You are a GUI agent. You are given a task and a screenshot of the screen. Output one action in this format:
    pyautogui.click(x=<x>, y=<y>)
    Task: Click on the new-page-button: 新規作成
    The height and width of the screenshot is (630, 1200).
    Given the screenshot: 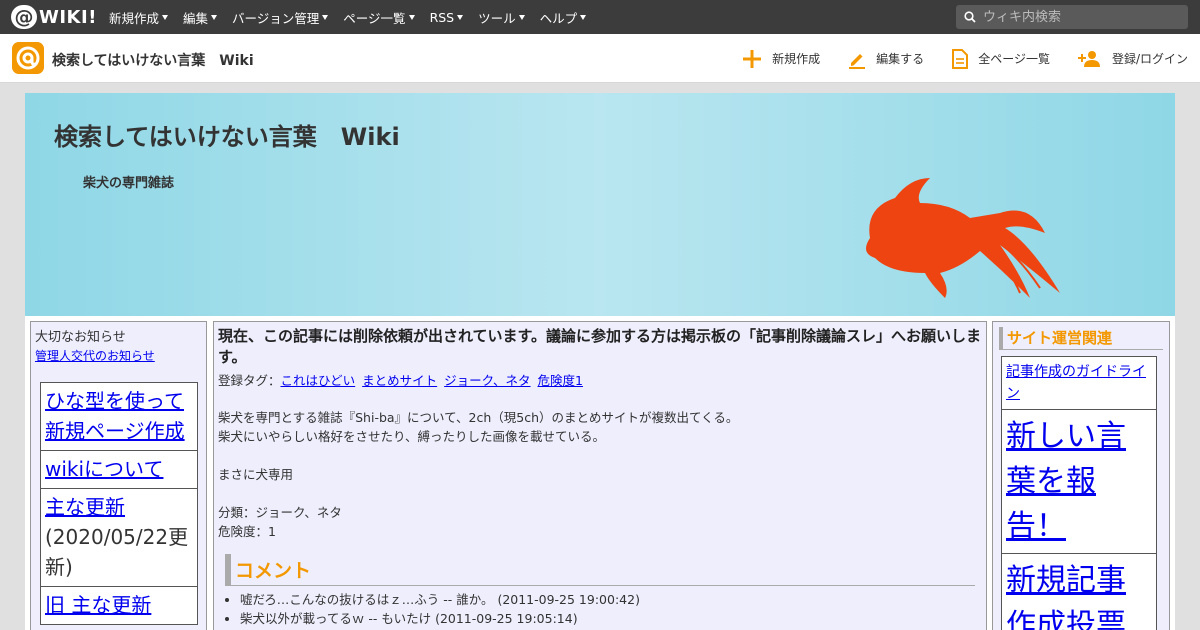 What is the action you would take?
    pyautogui.click(x=781, y=59)
    